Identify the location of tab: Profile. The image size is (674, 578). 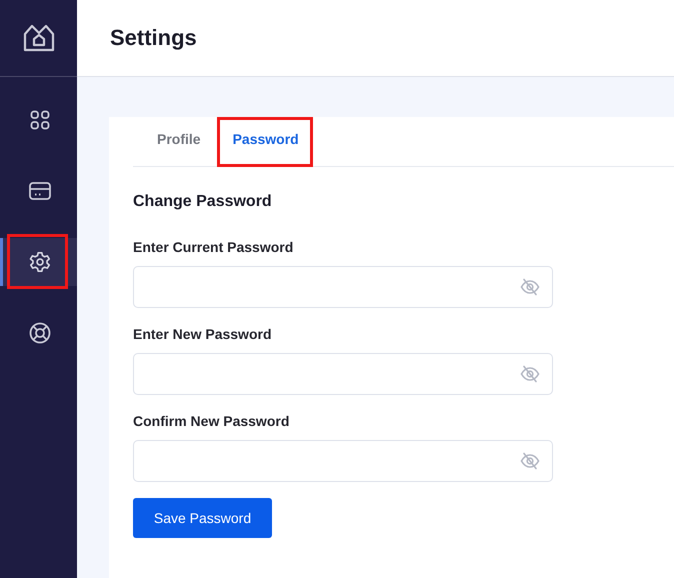
(179, 141).